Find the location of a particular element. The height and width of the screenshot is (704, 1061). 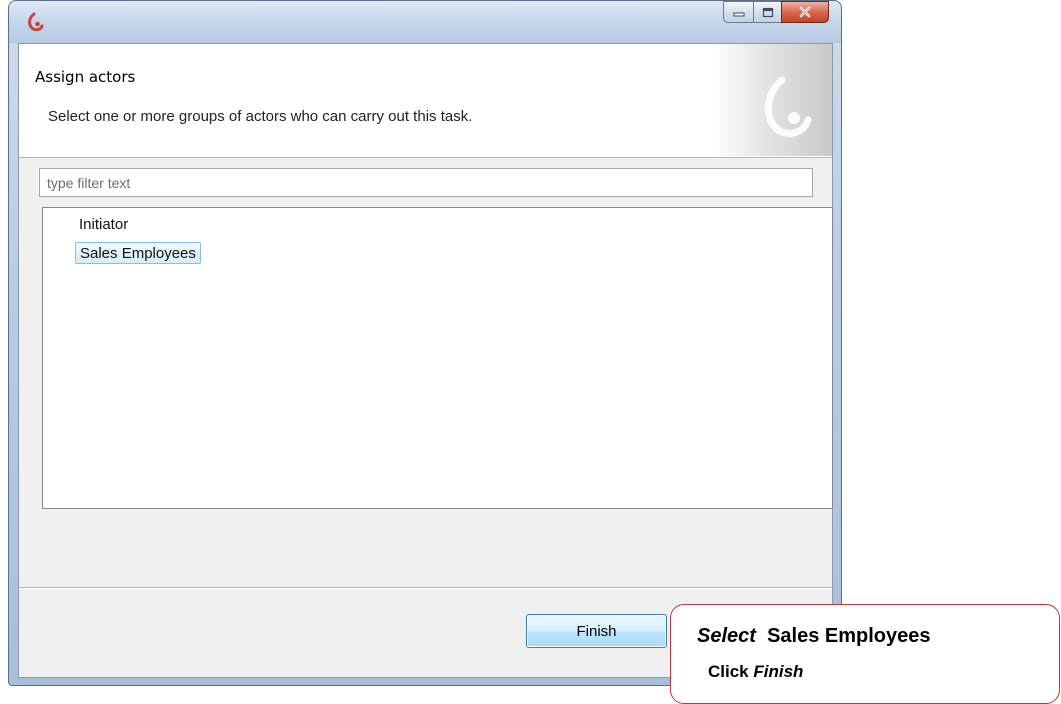

title-bar is located at coordinates (425, 22).